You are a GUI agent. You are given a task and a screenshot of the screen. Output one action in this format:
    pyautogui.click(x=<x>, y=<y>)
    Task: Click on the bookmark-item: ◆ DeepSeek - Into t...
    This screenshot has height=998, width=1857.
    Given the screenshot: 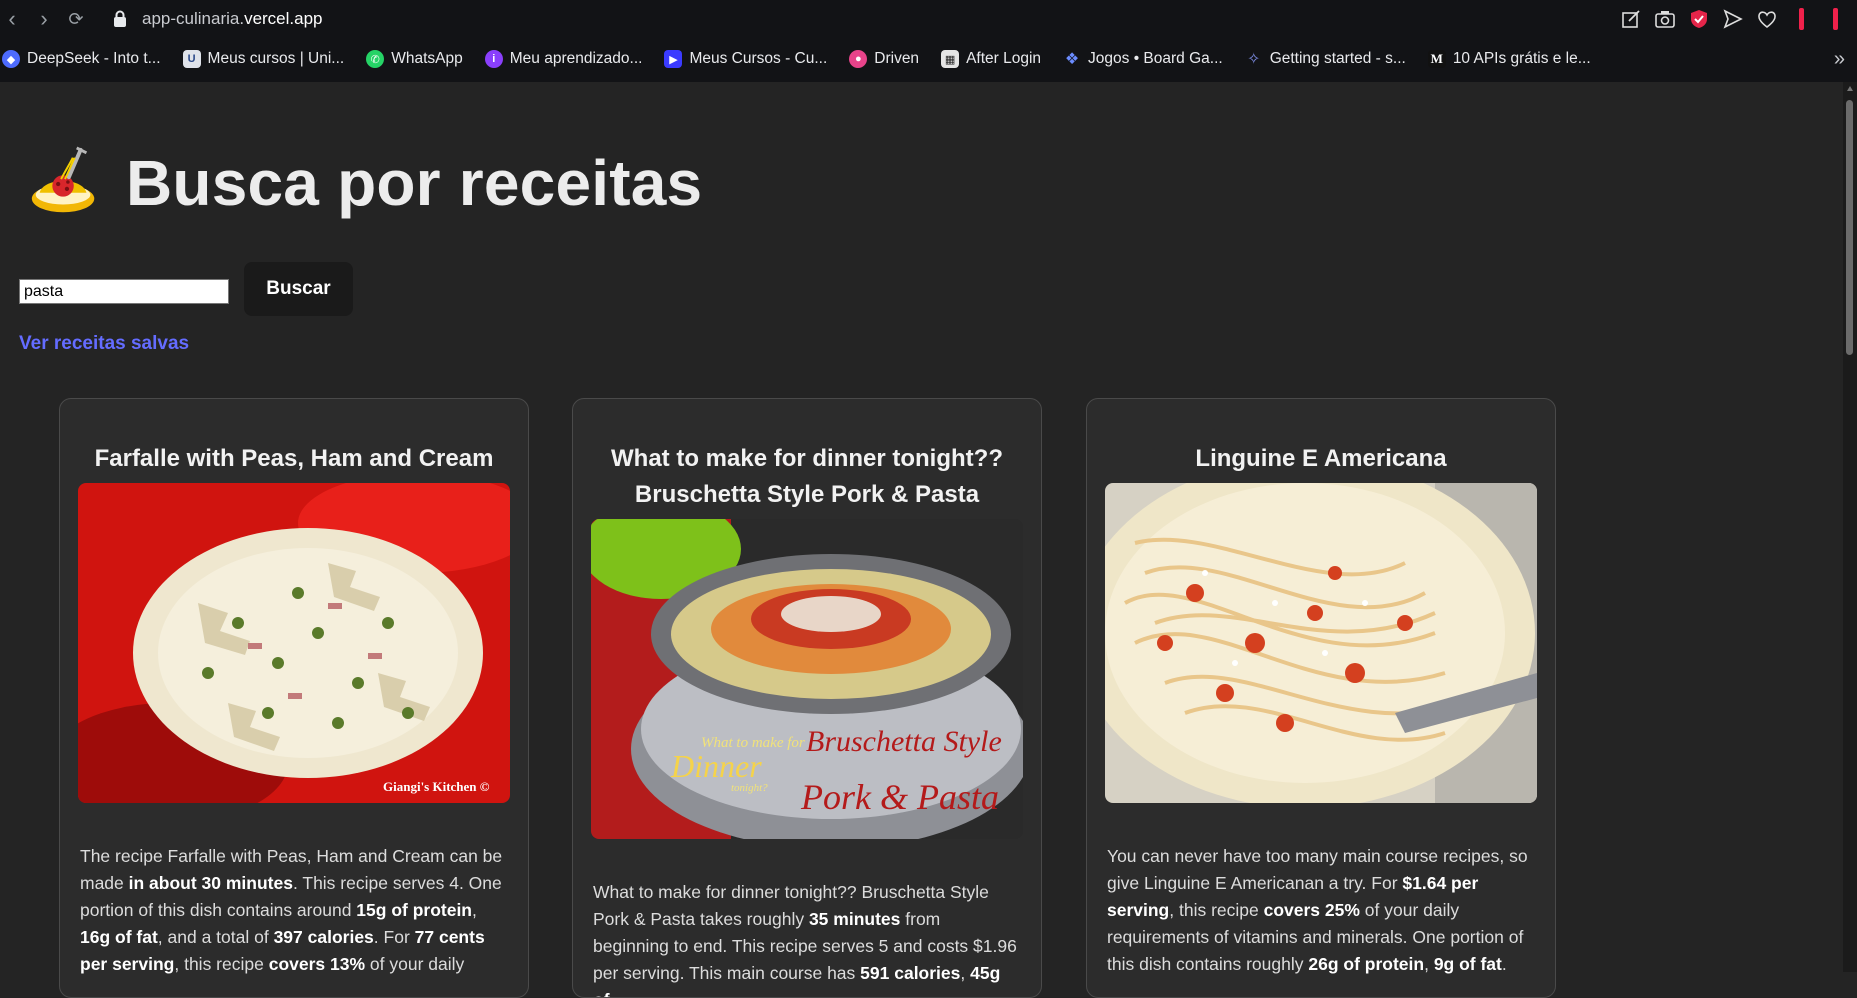 What is the action you would take?
    pyautogui.click(x=81, y=59)
    